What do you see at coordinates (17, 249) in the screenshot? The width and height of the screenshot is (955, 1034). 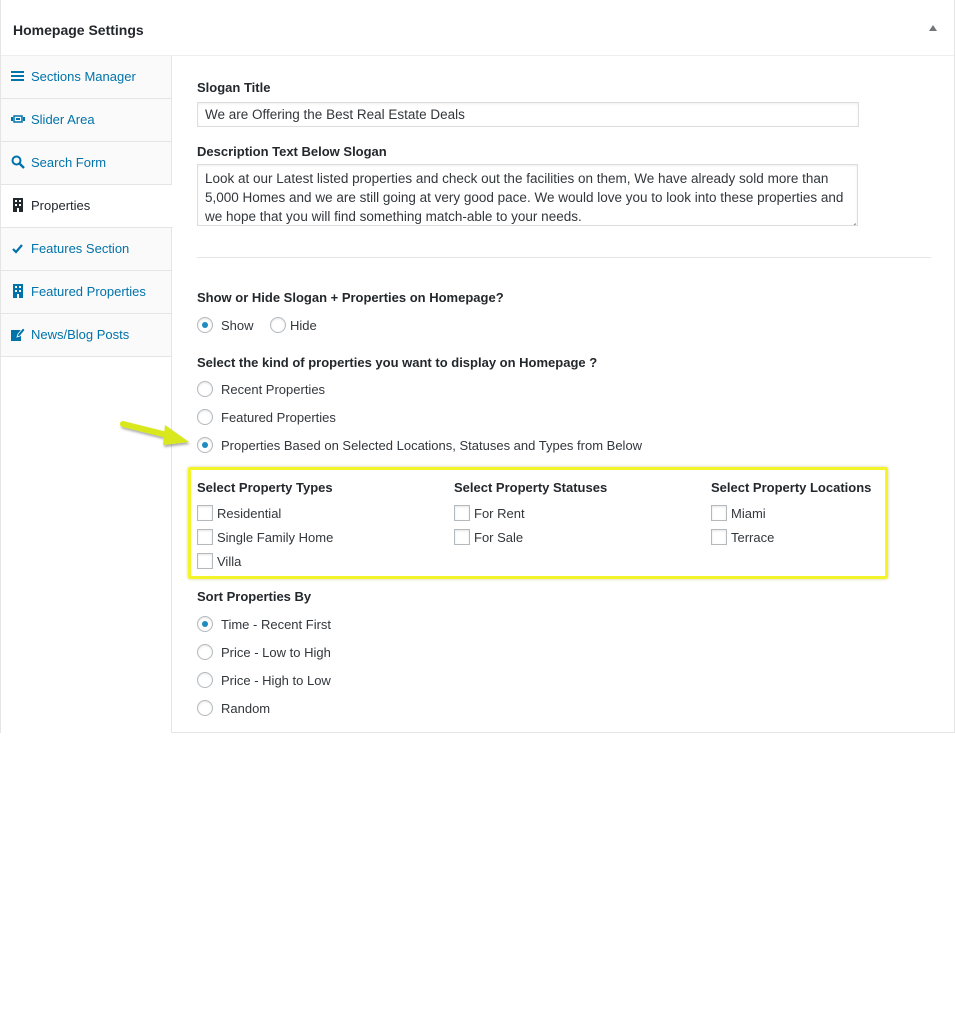 I see `checkmark-icon` at bounding box center [17, 249].